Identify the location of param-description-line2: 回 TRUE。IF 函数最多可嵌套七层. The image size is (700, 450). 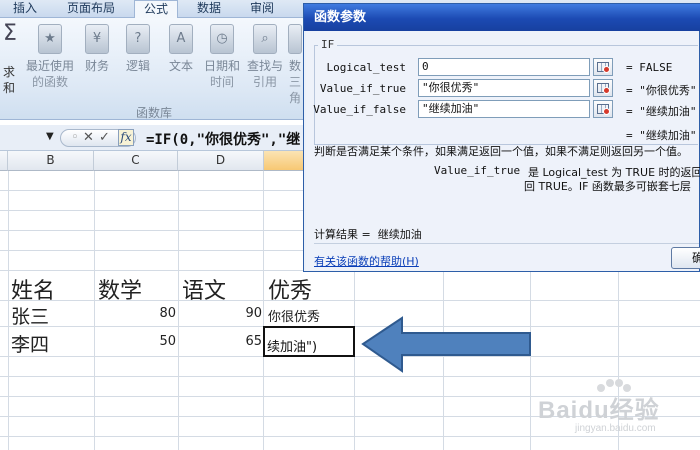
(607, 186).